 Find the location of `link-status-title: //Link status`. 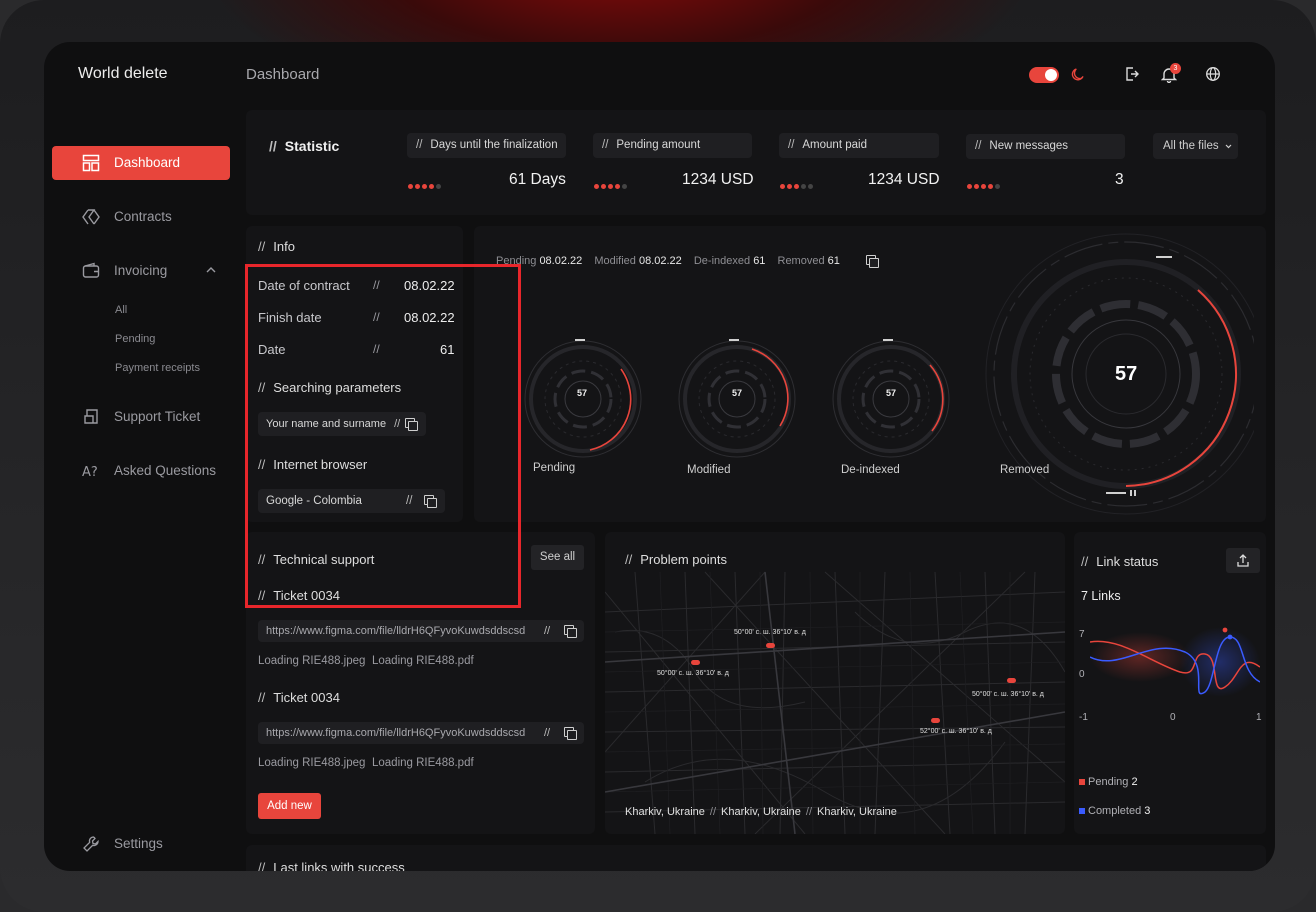

link-status-title: //Link status is located at coordinates (1120, 561).